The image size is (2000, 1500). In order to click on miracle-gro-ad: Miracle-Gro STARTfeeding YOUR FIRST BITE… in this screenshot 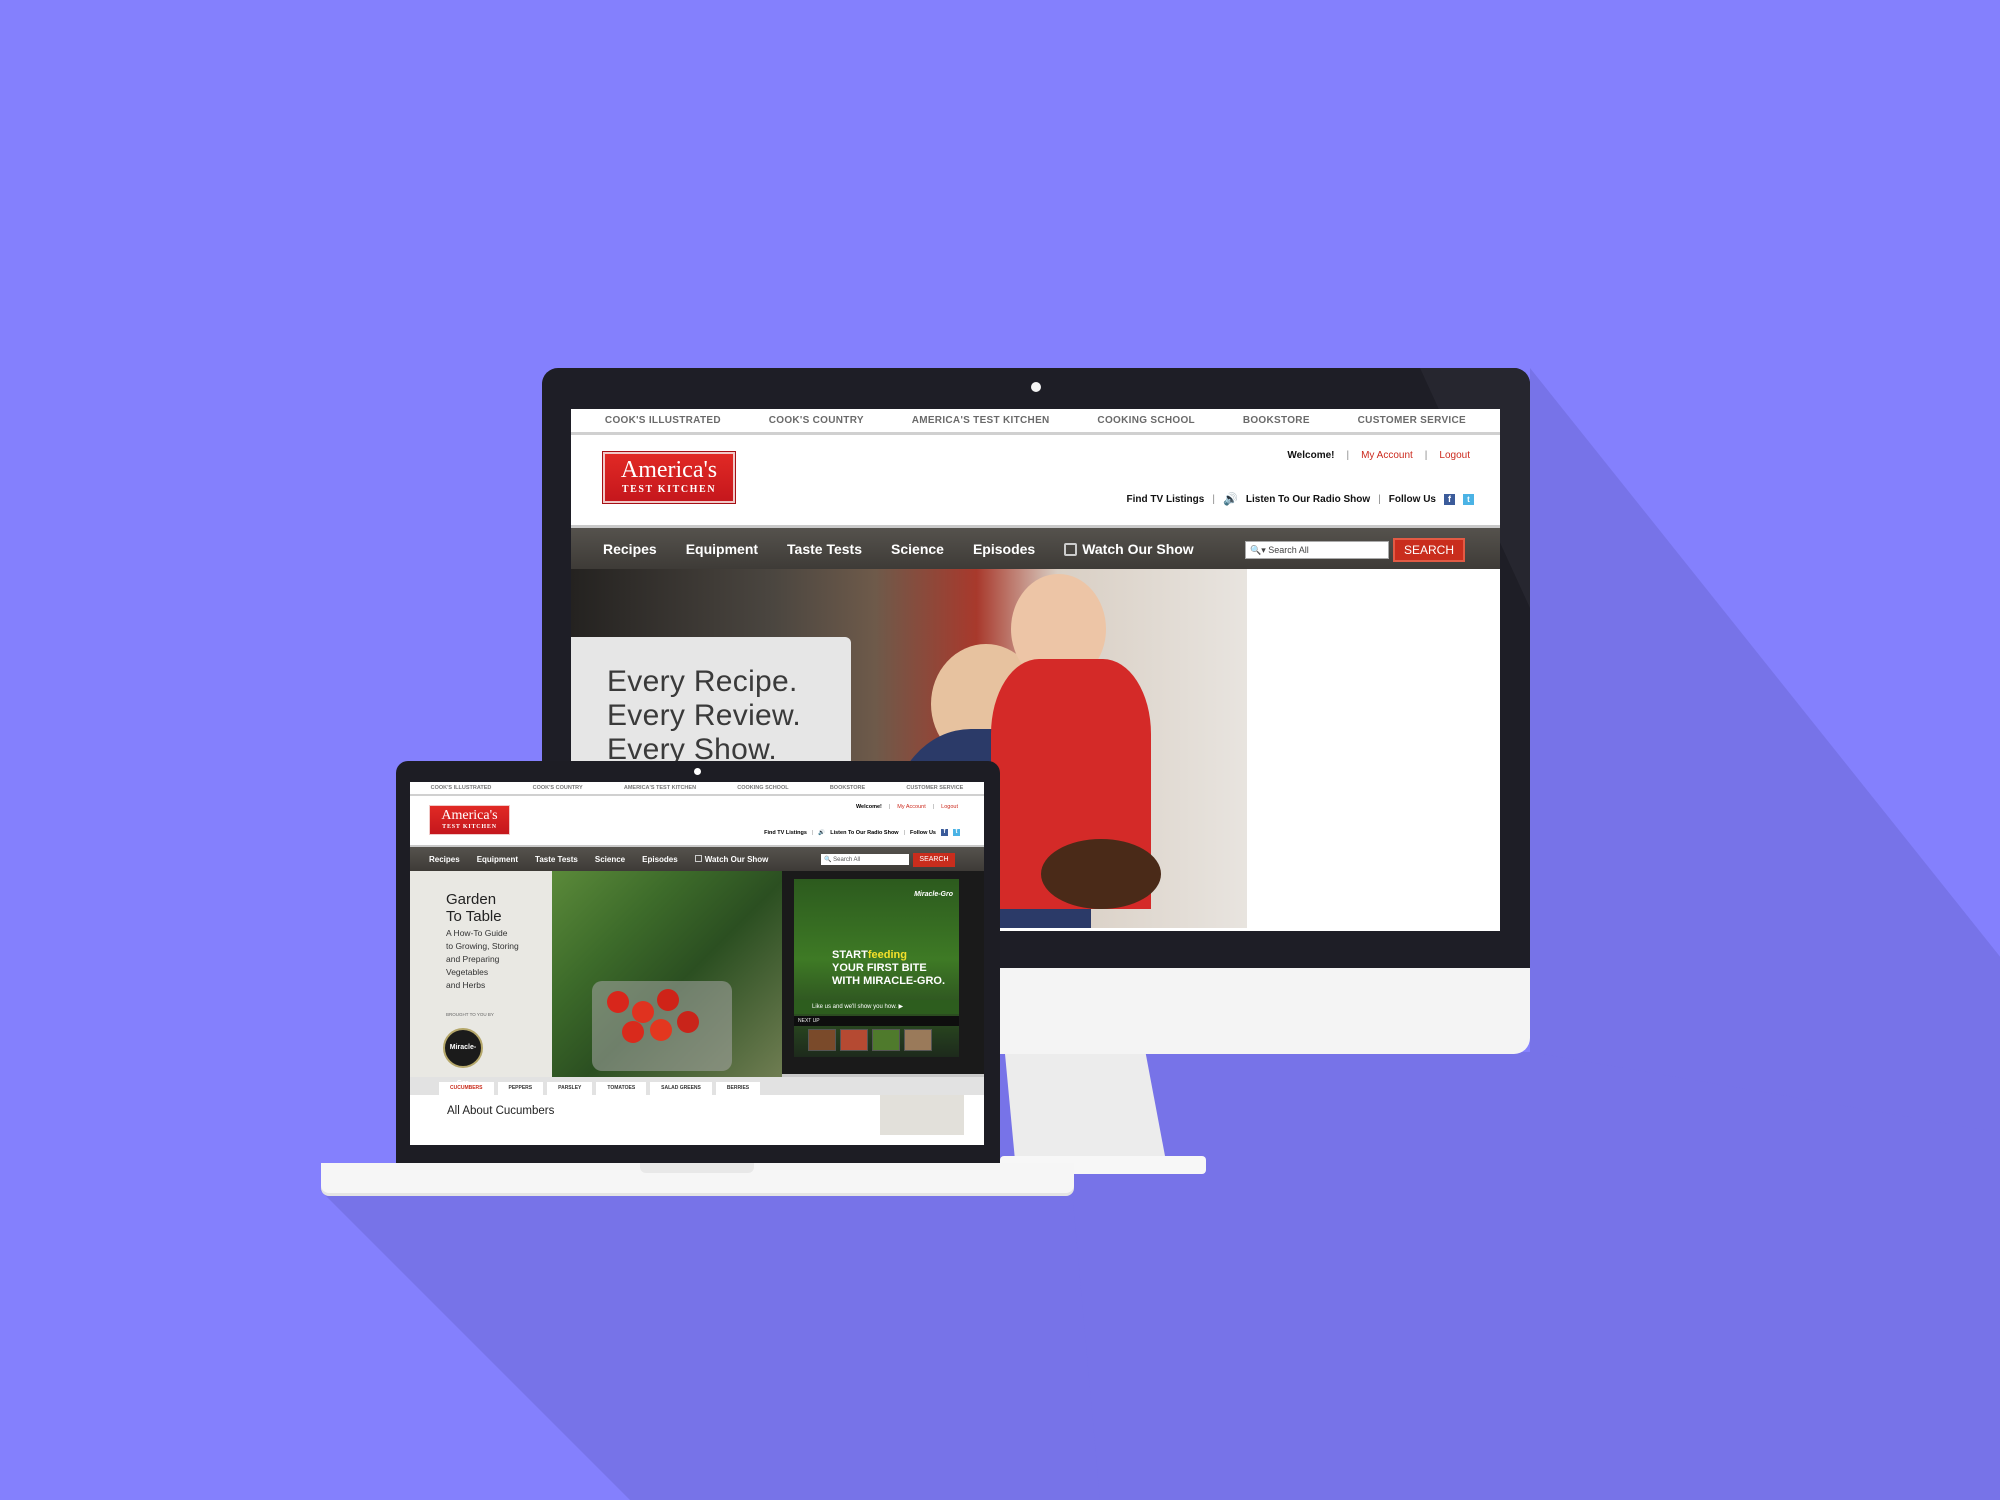, I will do `click(876, 968)`.